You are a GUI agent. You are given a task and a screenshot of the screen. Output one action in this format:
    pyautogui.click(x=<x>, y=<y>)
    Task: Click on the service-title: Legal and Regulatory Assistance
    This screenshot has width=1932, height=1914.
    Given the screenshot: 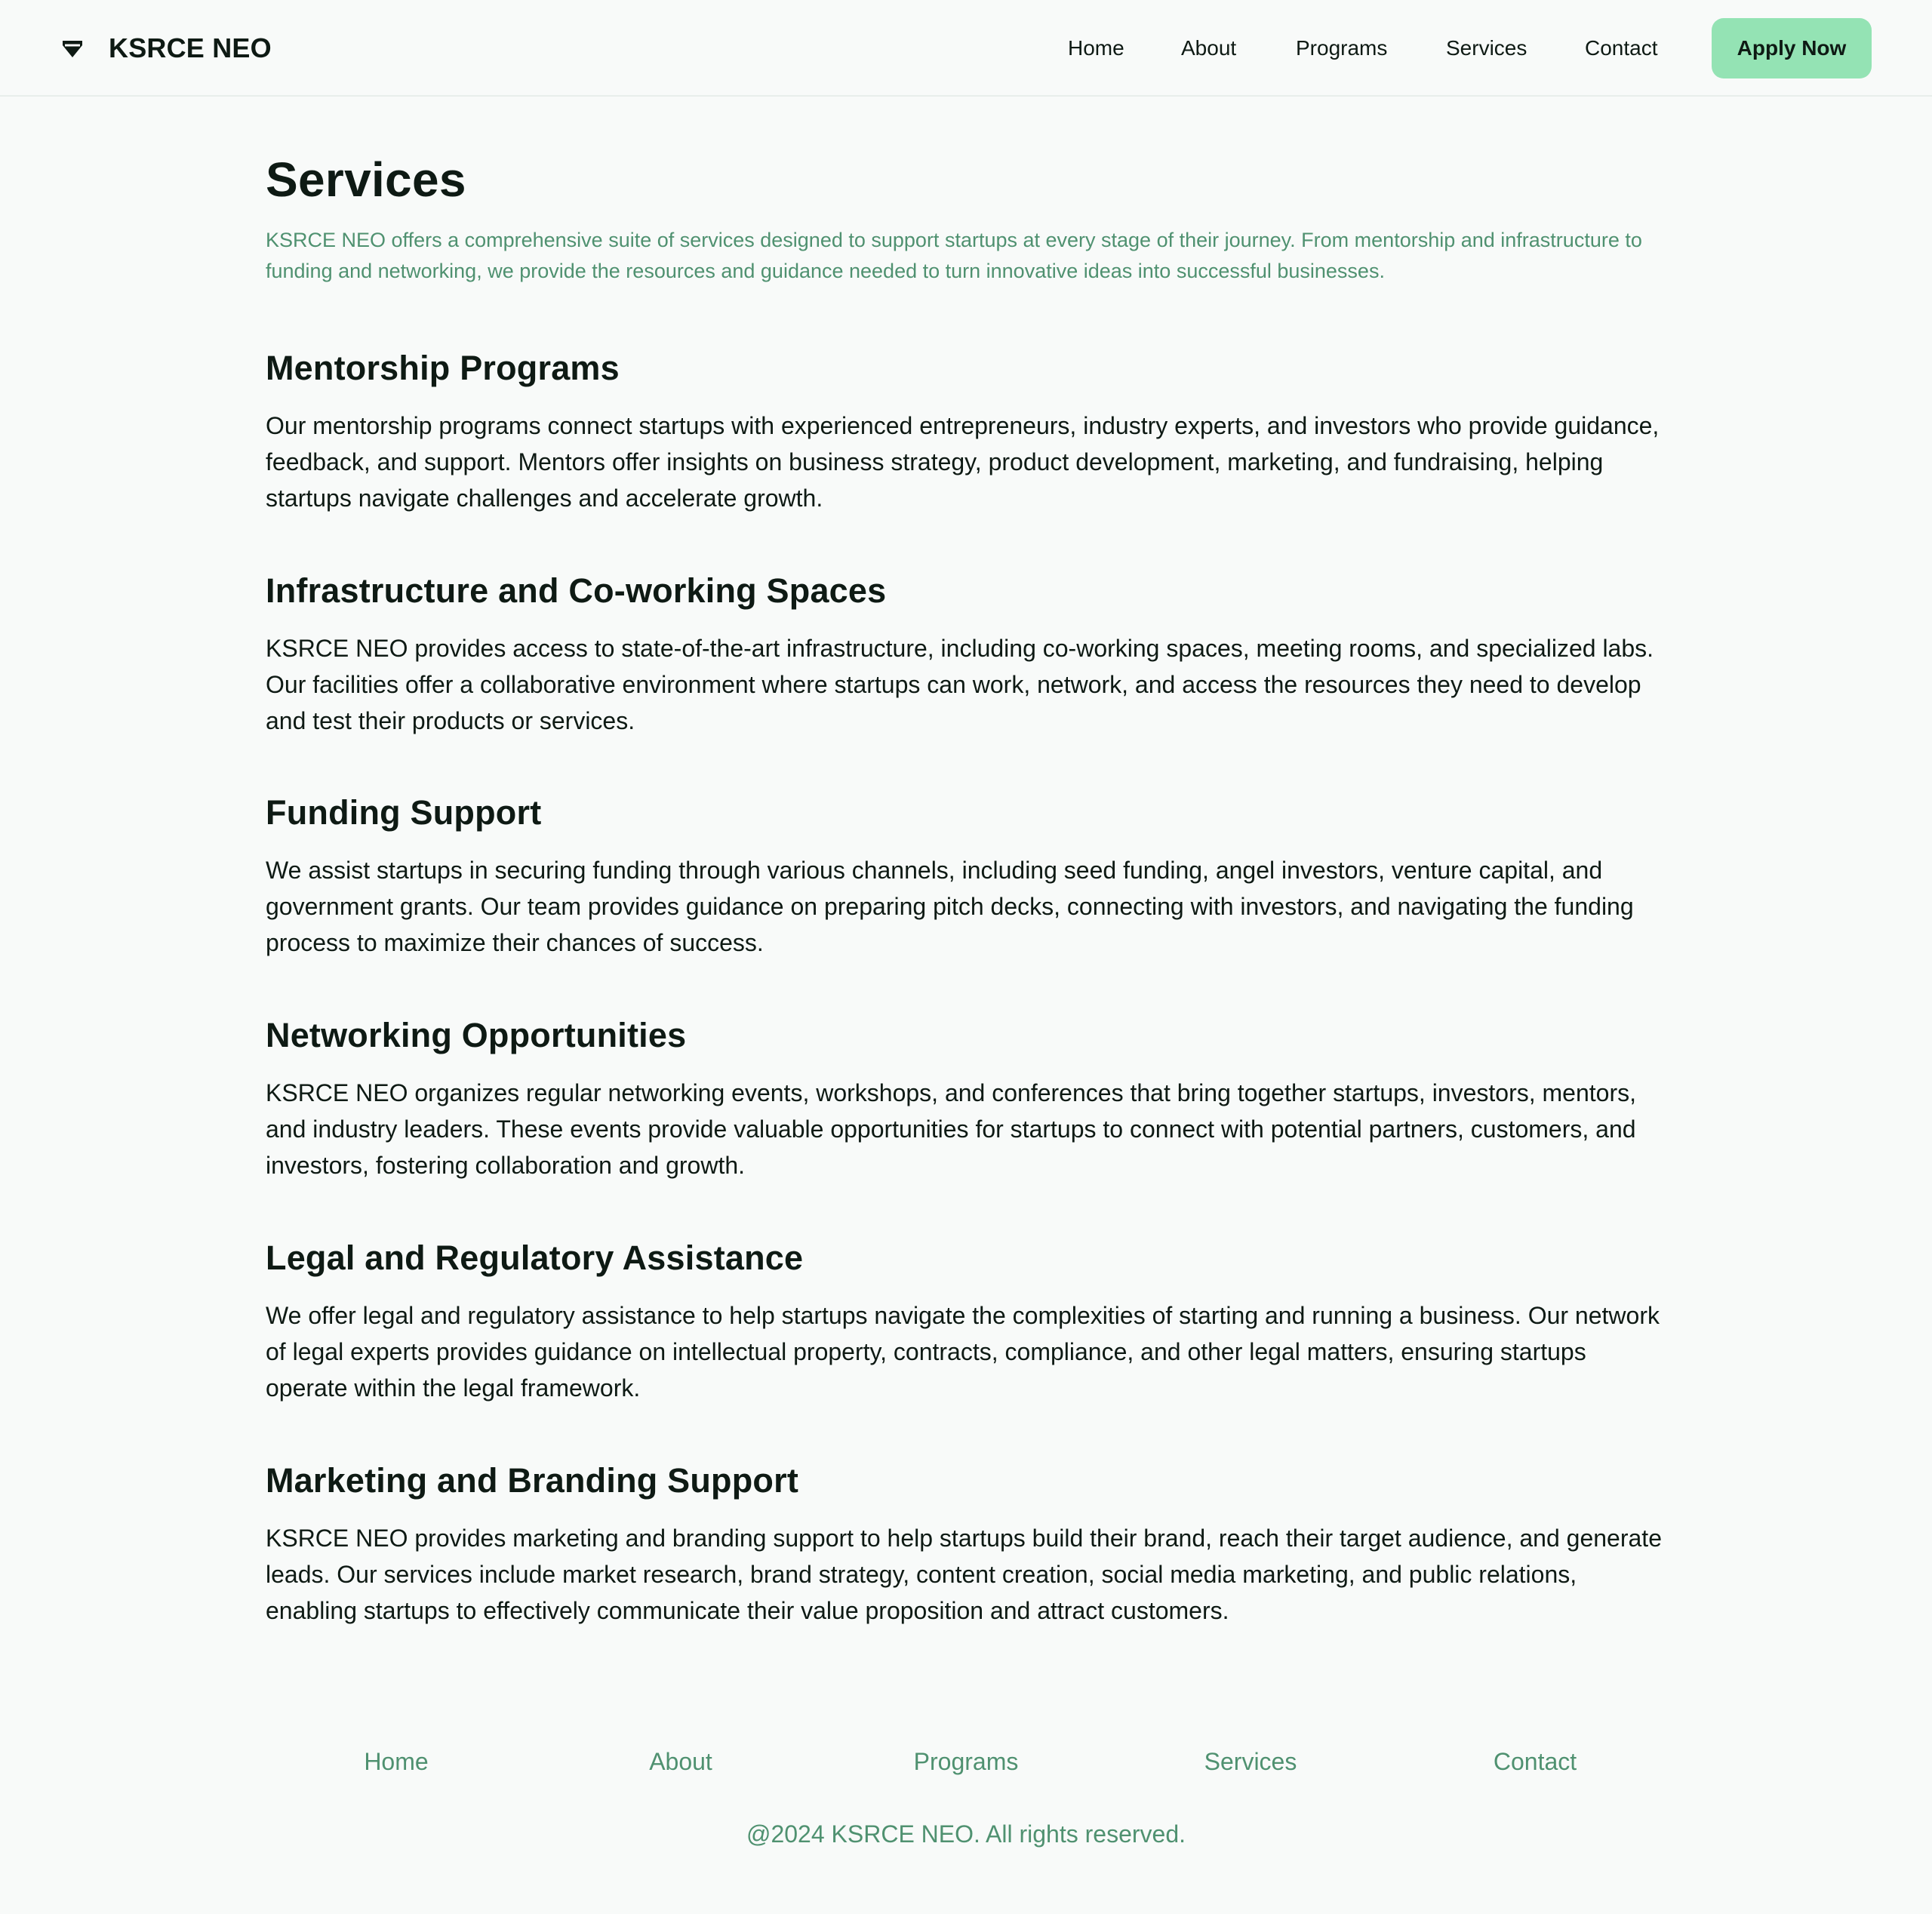 What is the action you would take?
    pyautogui.click(x=535, y=1258)
    